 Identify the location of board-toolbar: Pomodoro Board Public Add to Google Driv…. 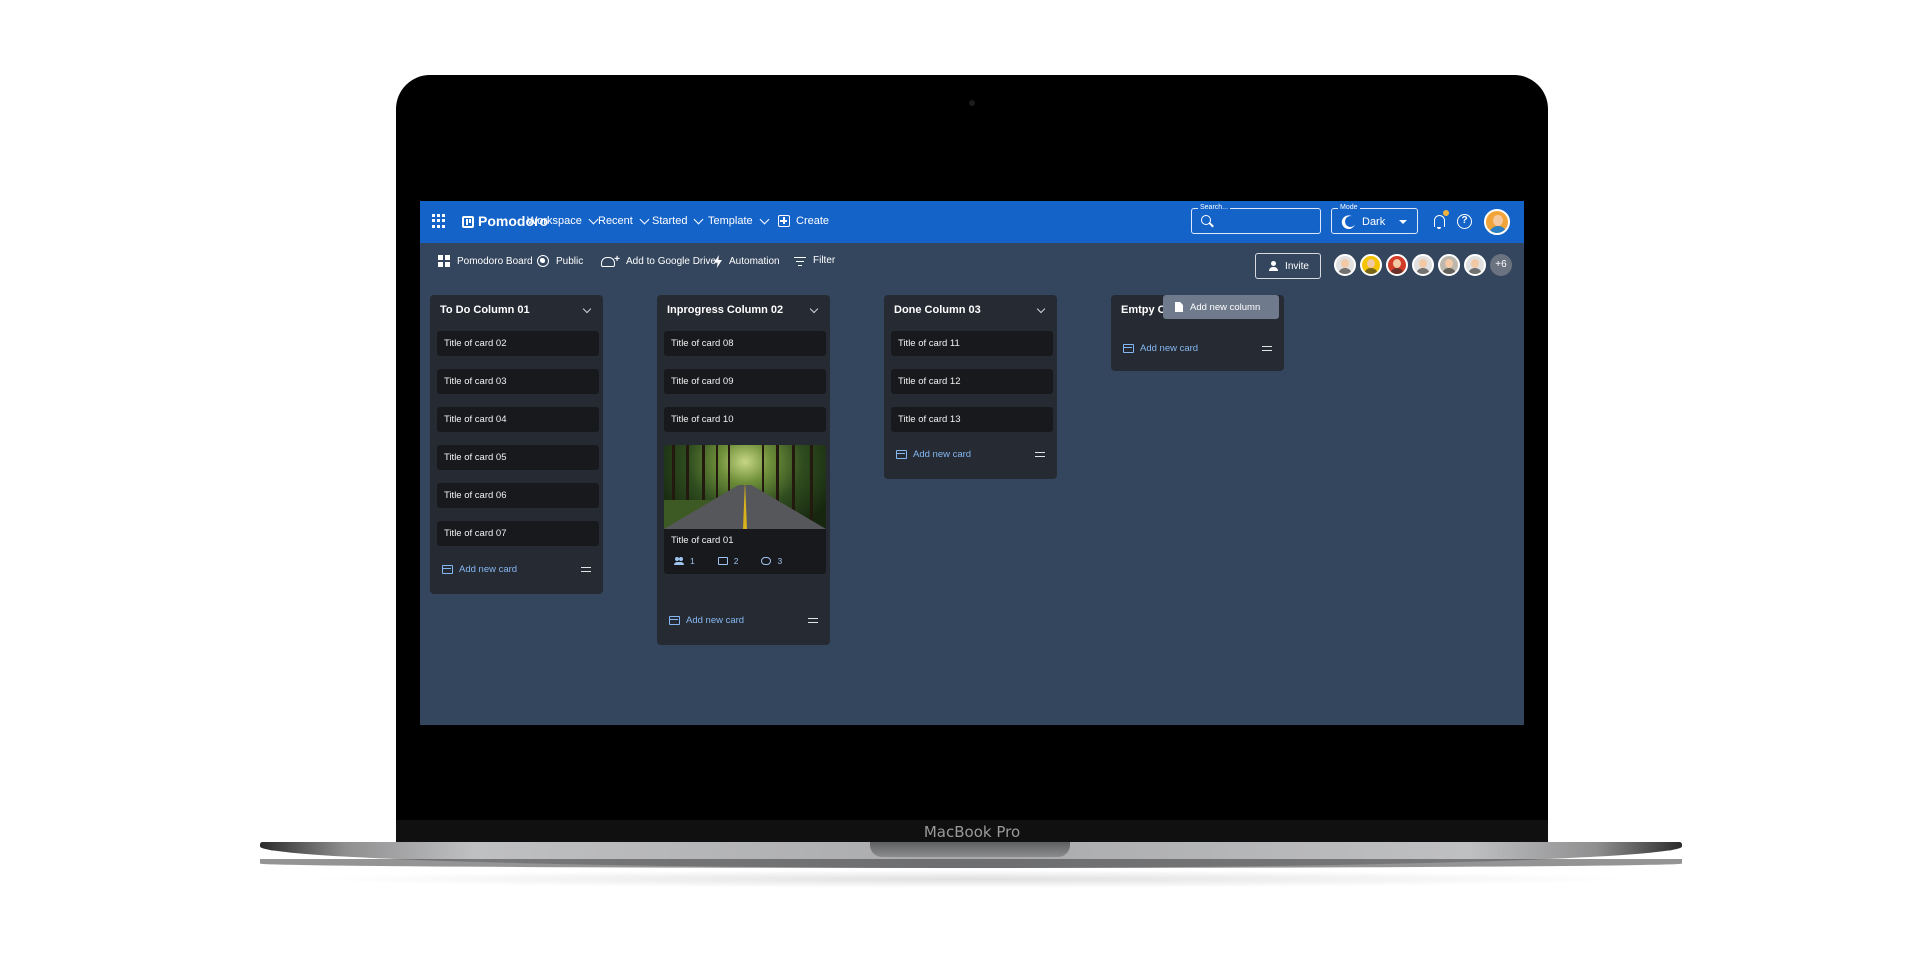
(972, 264).